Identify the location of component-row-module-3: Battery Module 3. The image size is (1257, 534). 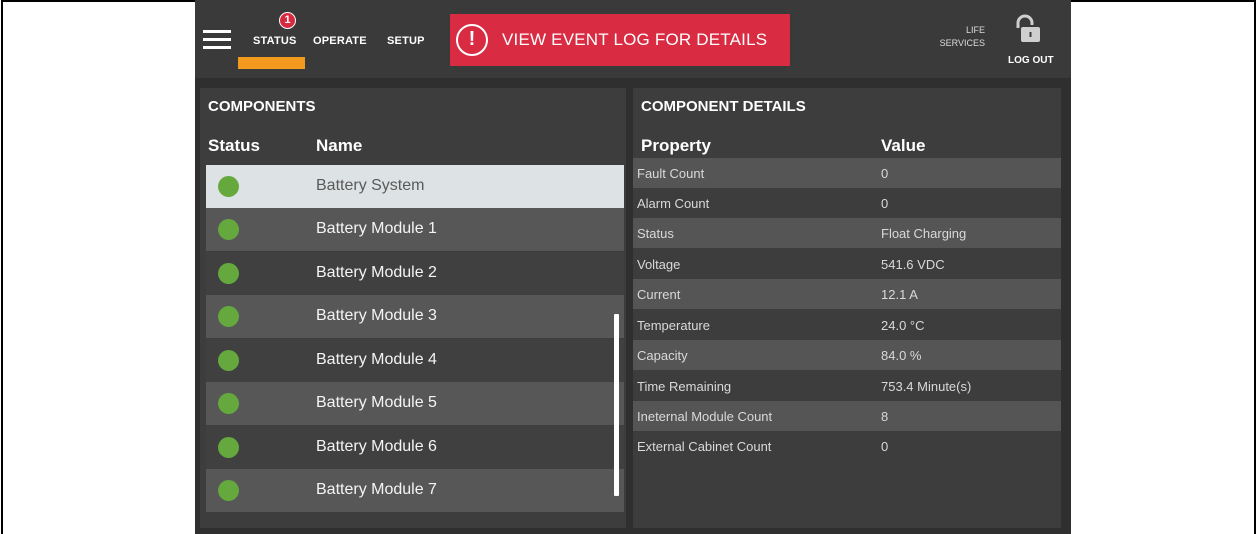
(415, 316).